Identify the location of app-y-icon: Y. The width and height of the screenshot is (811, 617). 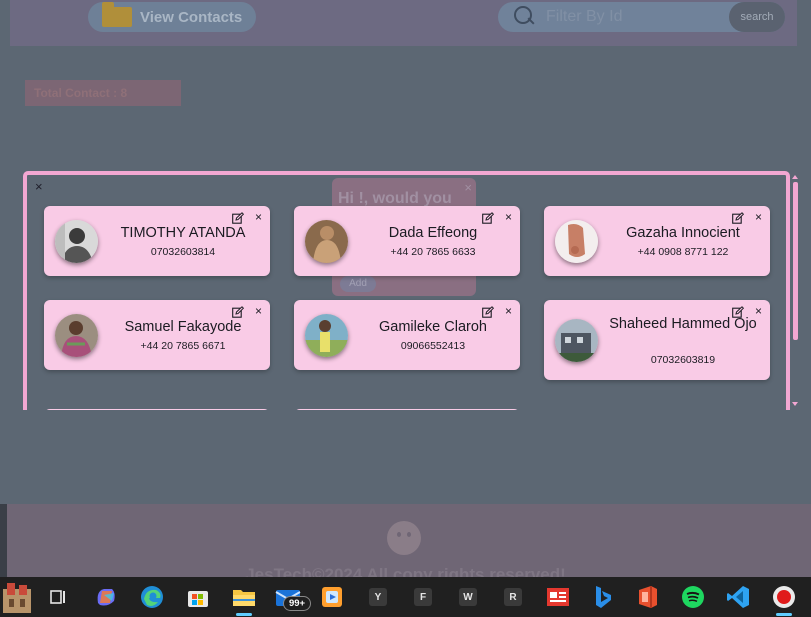
(378, 597).